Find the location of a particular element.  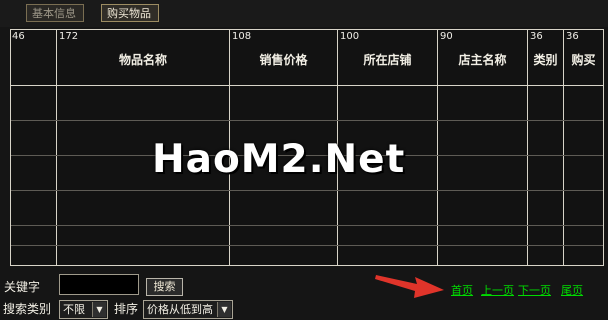

sort-select-value: 价格从低到高 is located at coordinates (180, 309).